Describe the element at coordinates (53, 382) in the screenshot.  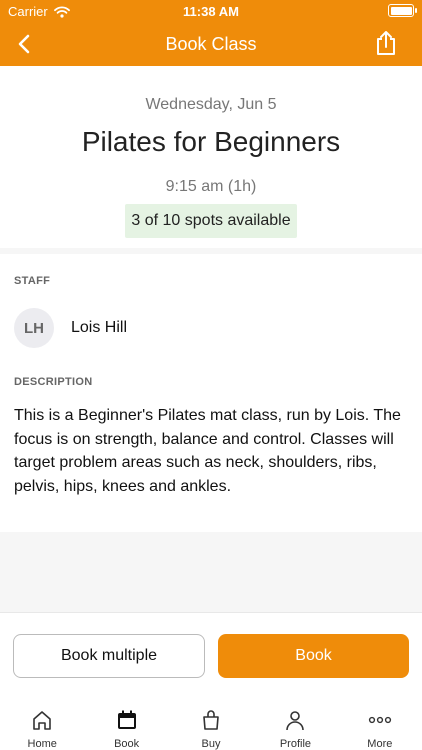
I see `description-section-label: DESCRIPTION` at that location.